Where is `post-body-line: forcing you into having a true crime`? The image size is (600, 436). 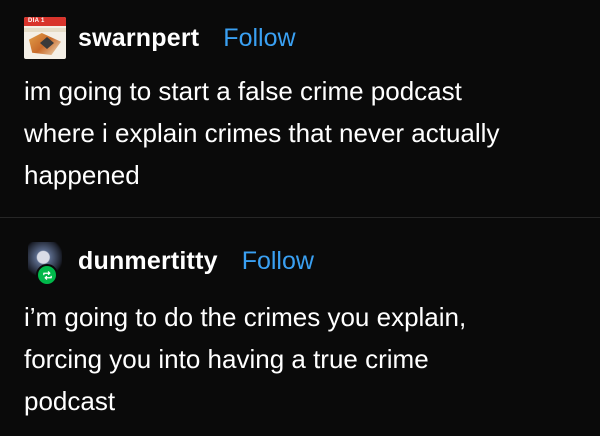 post-body-line: forcing you into having a true crime is located at coordinates (226, 359).